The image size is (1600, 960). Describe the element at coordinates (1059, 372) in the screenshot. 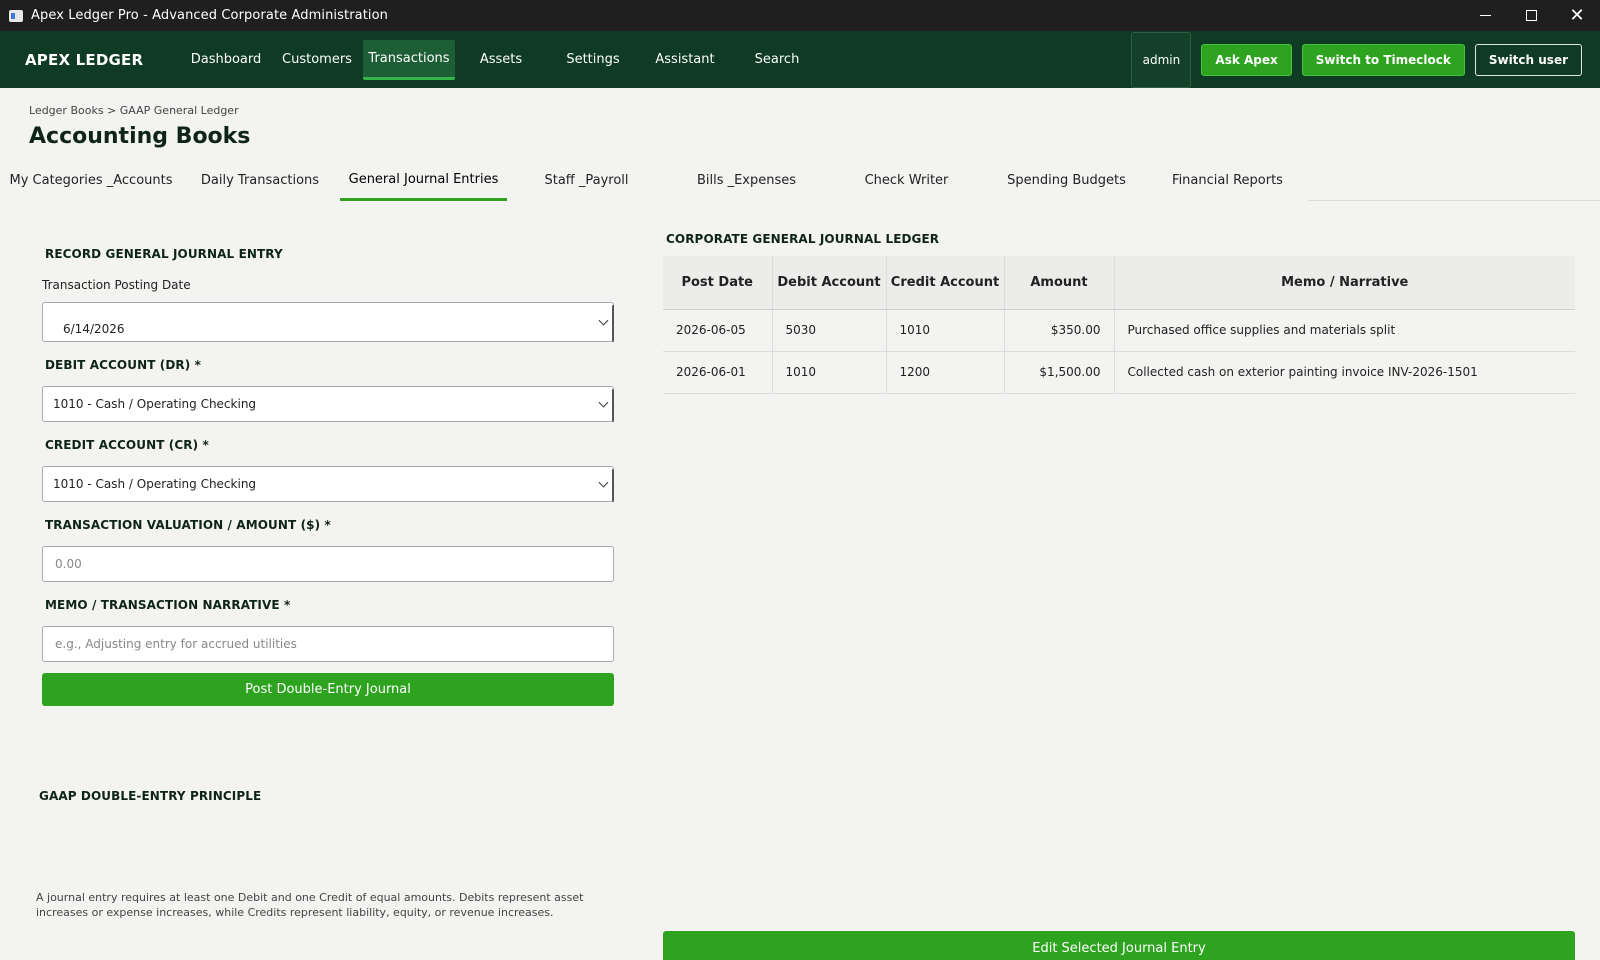

I see `cell-amount: $1,500.00` at that location.